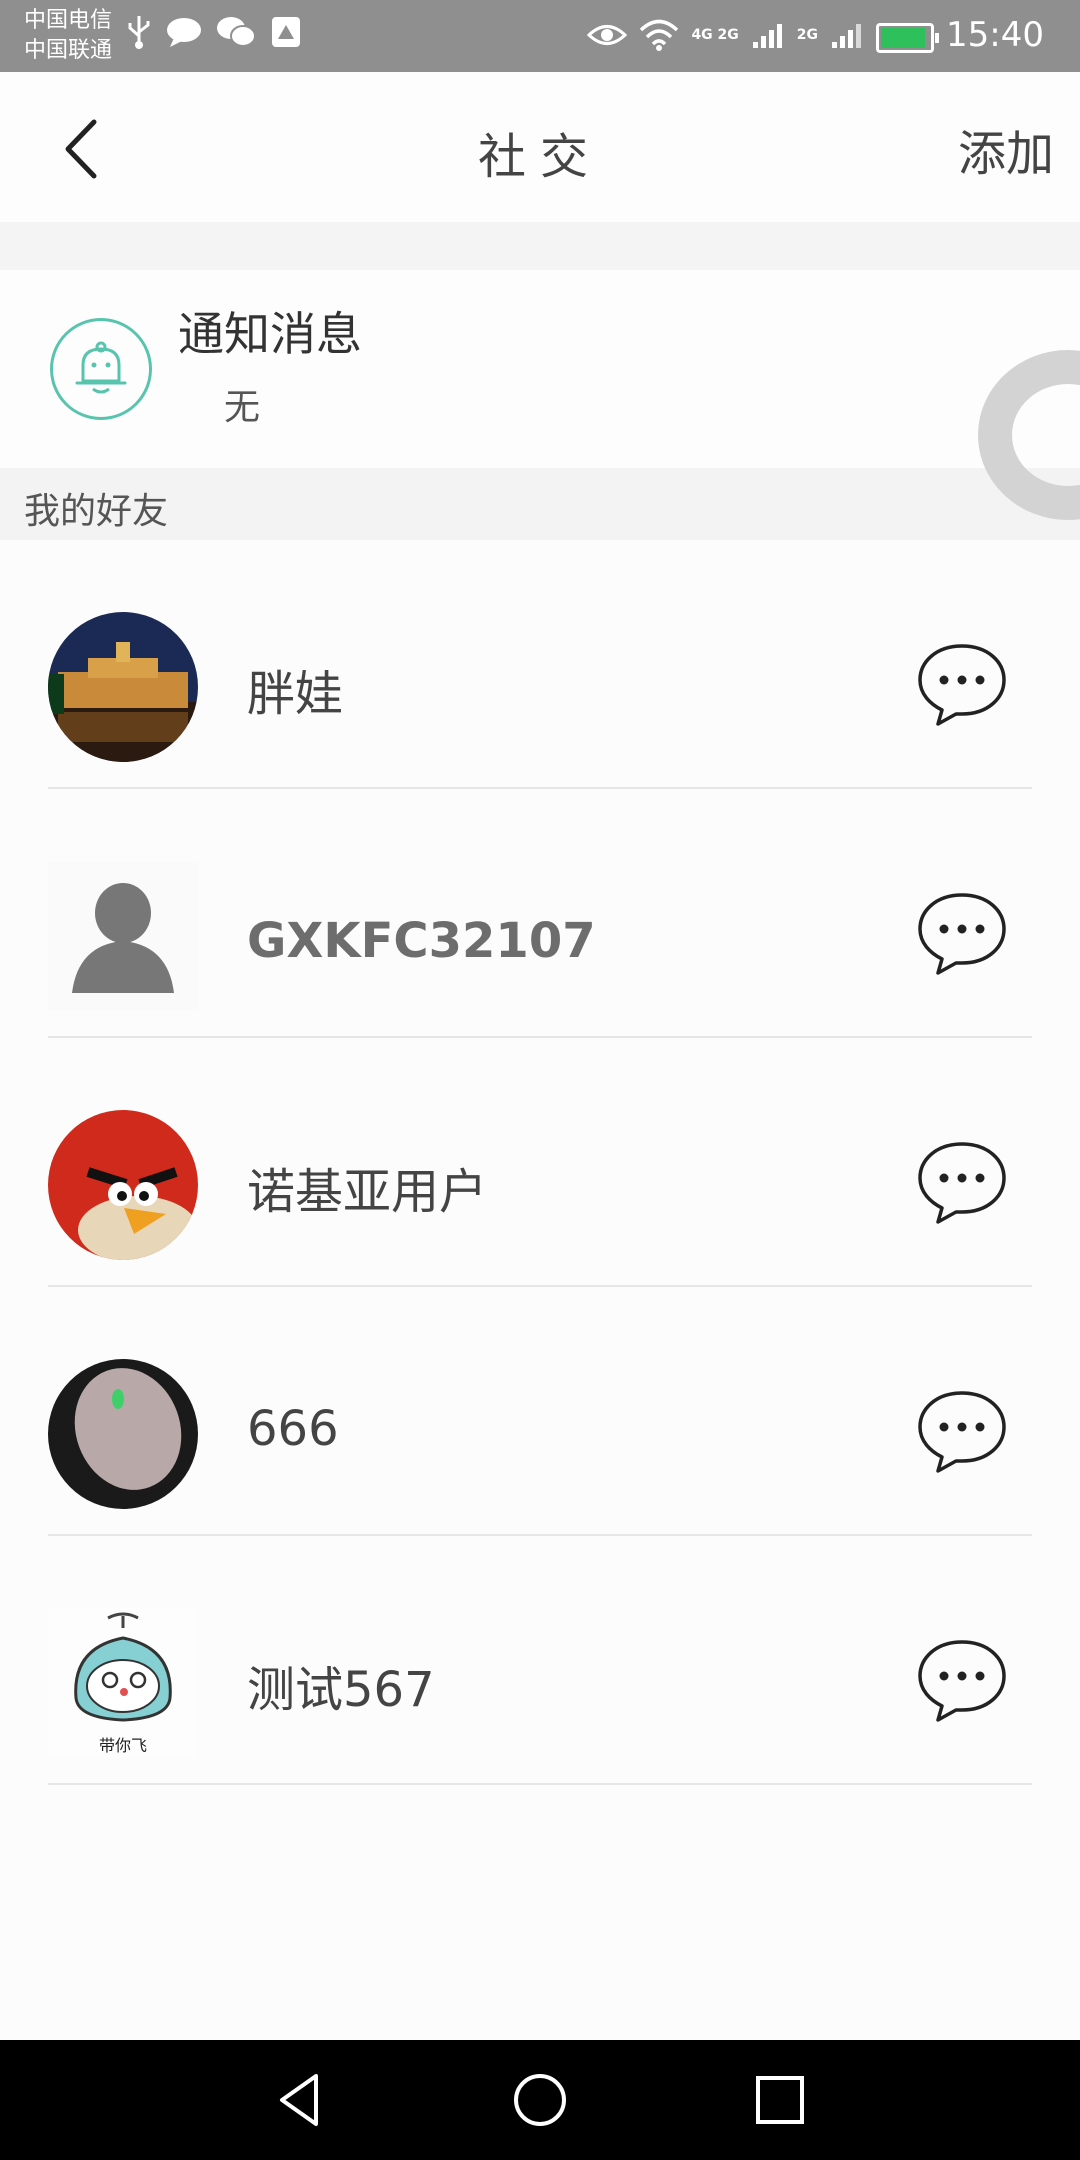 The image size is (1080, 2160). I want to click on clock: 15:40, so click(995, 35).